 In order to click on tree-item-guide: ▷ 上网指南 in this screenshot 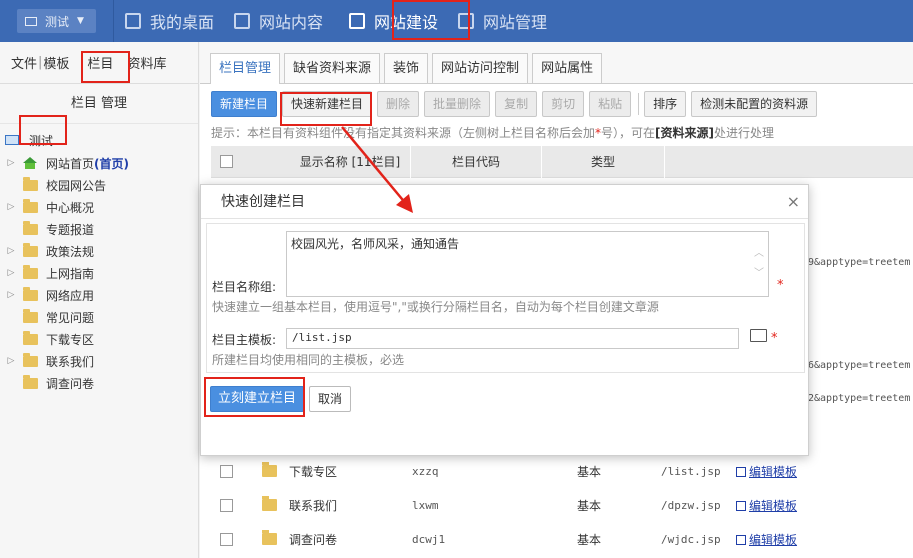, I will do `click(99, 273)`.